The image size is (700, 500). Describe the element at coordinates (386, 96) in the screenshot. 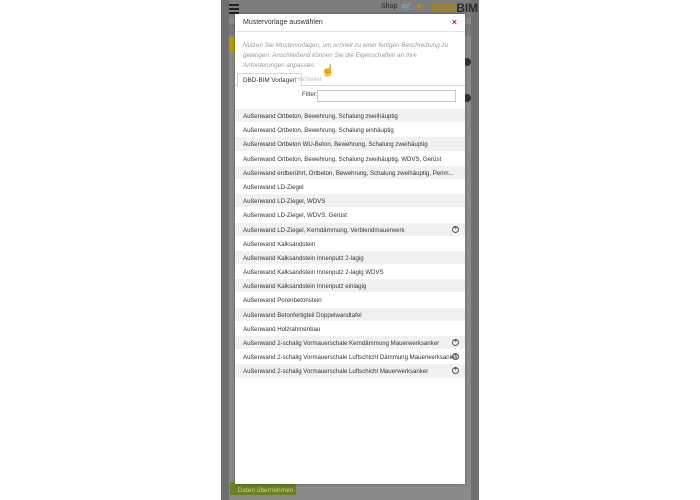

I see `filter-input` at that location.